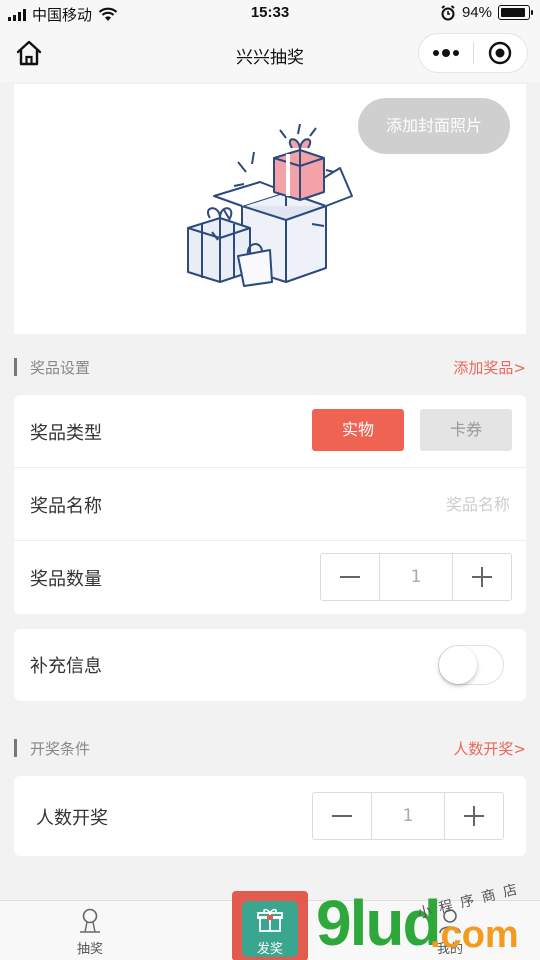 This screenshot has width=540, height=960. I want to click on add-cover-photo-button: 添加封面照片, so click(434, 126).